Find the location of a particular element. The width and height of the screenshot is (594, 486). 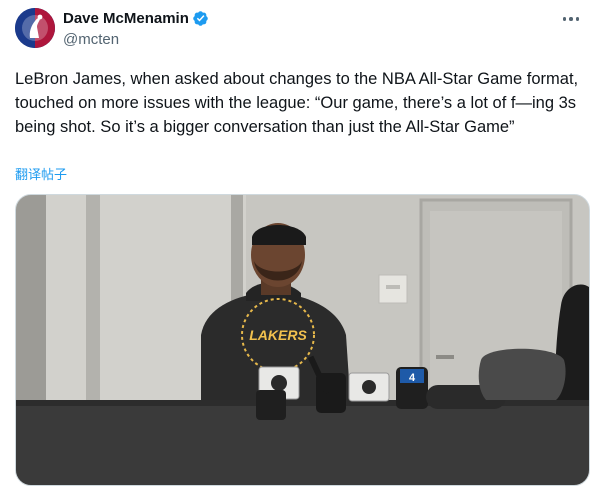

mic-flag-text: 4 is located at coordinates (412, 378).